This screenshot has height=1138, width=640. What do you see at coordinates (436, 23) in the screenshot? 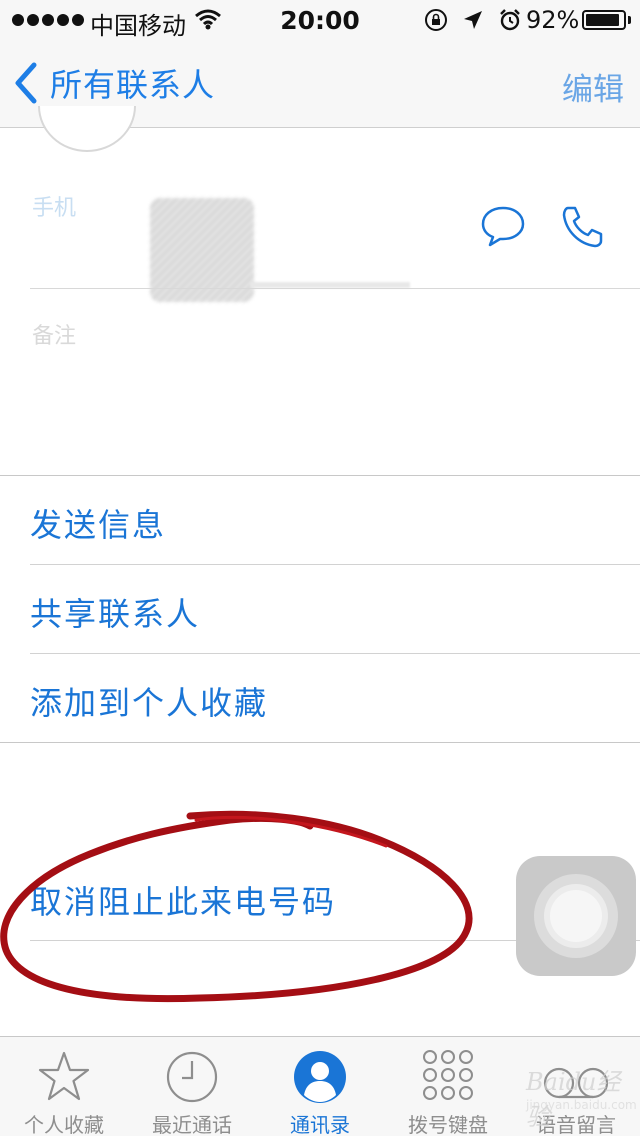
I see `orientation-lock-icon` at bounding box center [436, 23].